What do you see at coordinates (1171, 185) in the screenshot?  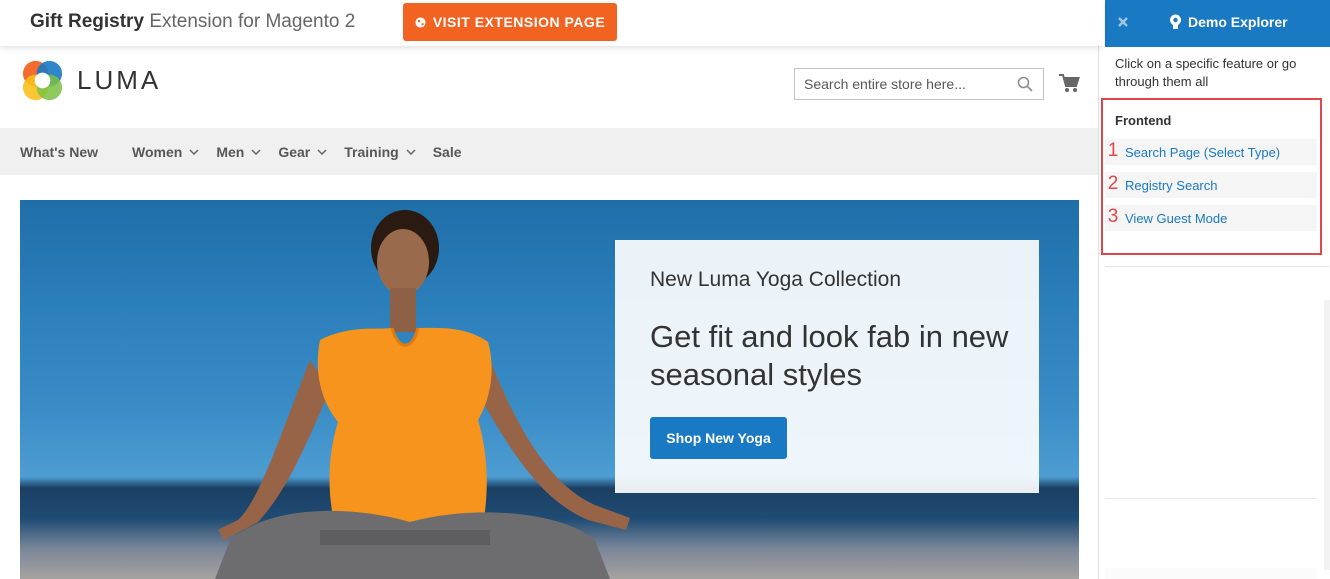 I see `feature-link: Registry Search` at bounding box center [1171, 185].